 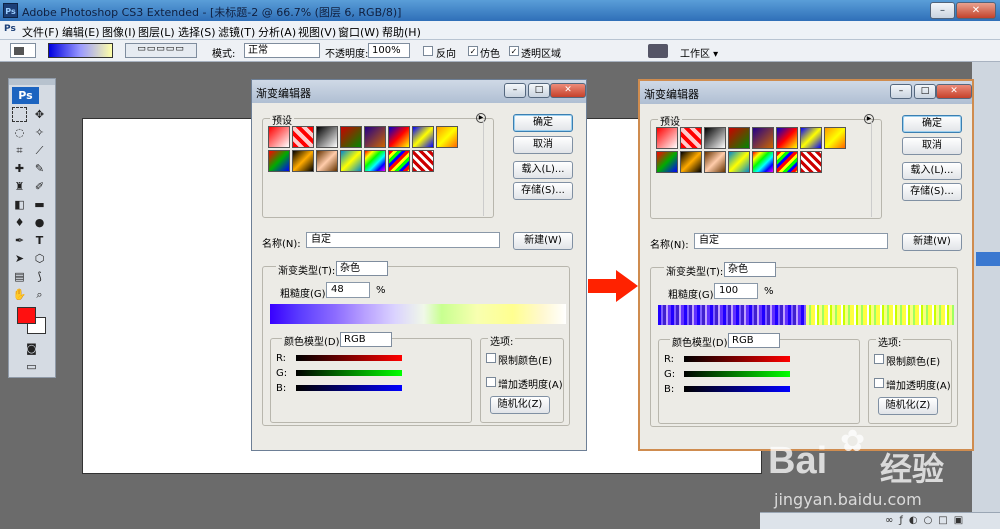 What do you see at coordinates (19, 204) in the screenshot?
I see `eraser-tool-icon: ◧` at bounding box center [19, 204].